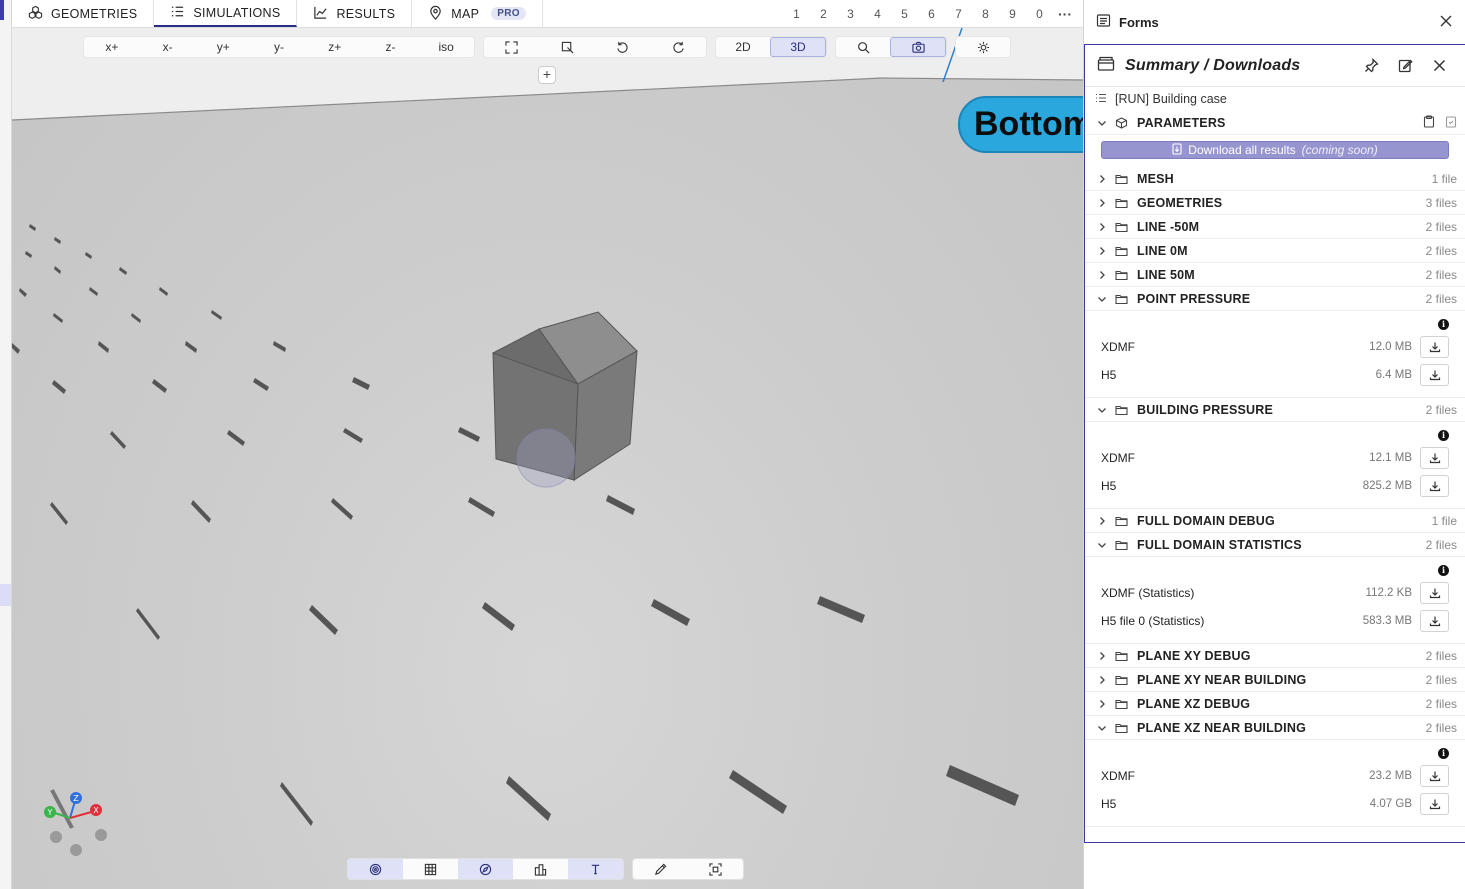  Describe the element at coordinates (1275, 656) in the screenshot. I see `section-row-plane-xy-debug: PLANE XY DEBUG 2 files` at that location.